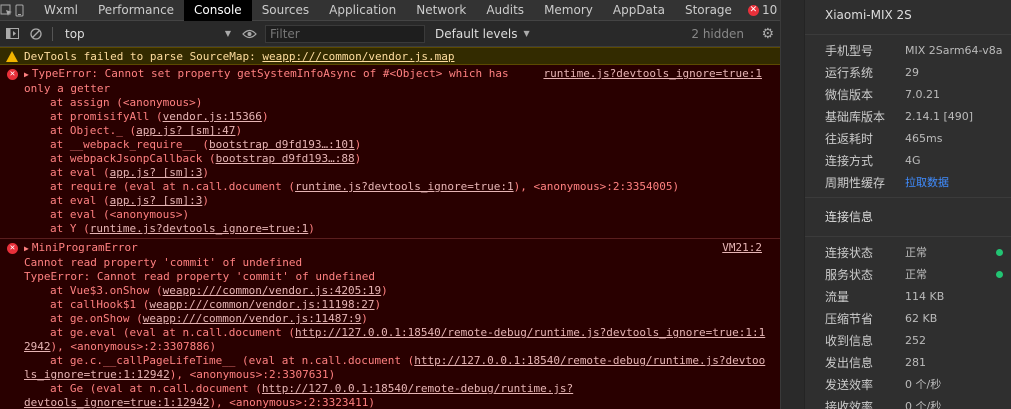  I want to click on info-label: 发送效率, so click(849, 384).